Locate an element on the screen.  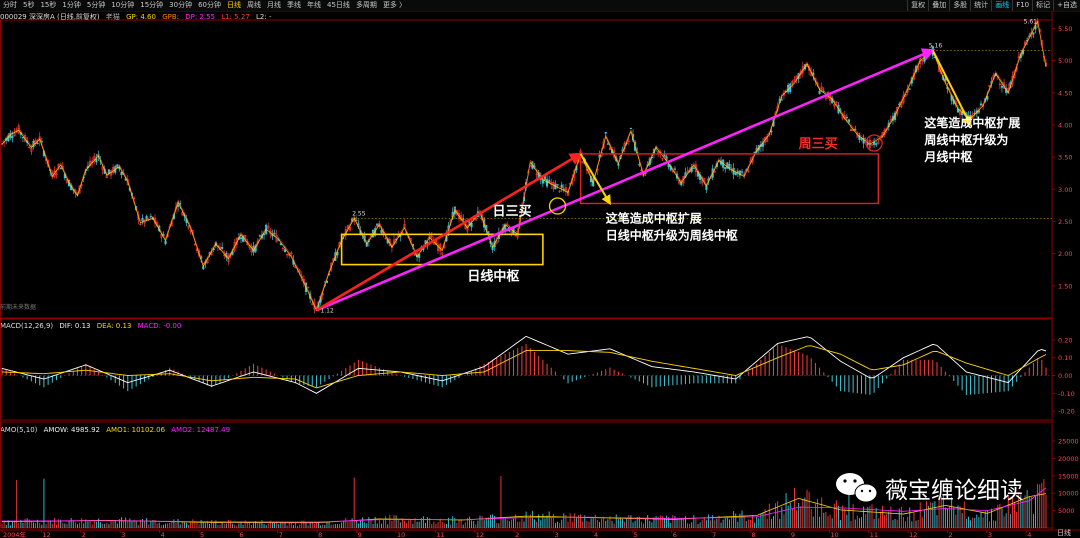
high-value-label: 5.61 is located at coordinates (1031, 21).